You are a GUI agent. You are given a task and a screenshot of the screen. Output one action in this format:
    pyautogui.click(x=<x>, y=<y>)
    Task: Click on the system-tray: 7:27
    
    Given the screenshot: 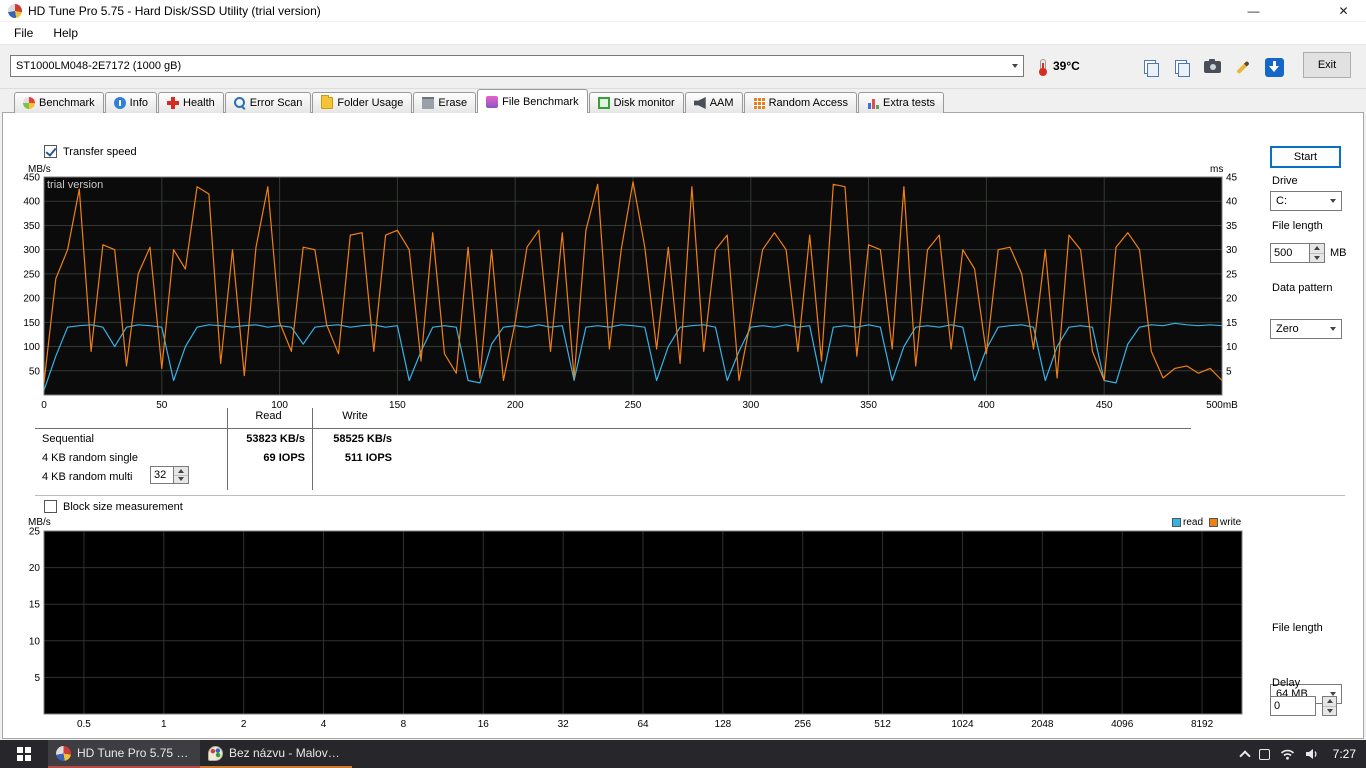 What is the action you would take?
    pyautogui.click(x=1302, y=754)
    